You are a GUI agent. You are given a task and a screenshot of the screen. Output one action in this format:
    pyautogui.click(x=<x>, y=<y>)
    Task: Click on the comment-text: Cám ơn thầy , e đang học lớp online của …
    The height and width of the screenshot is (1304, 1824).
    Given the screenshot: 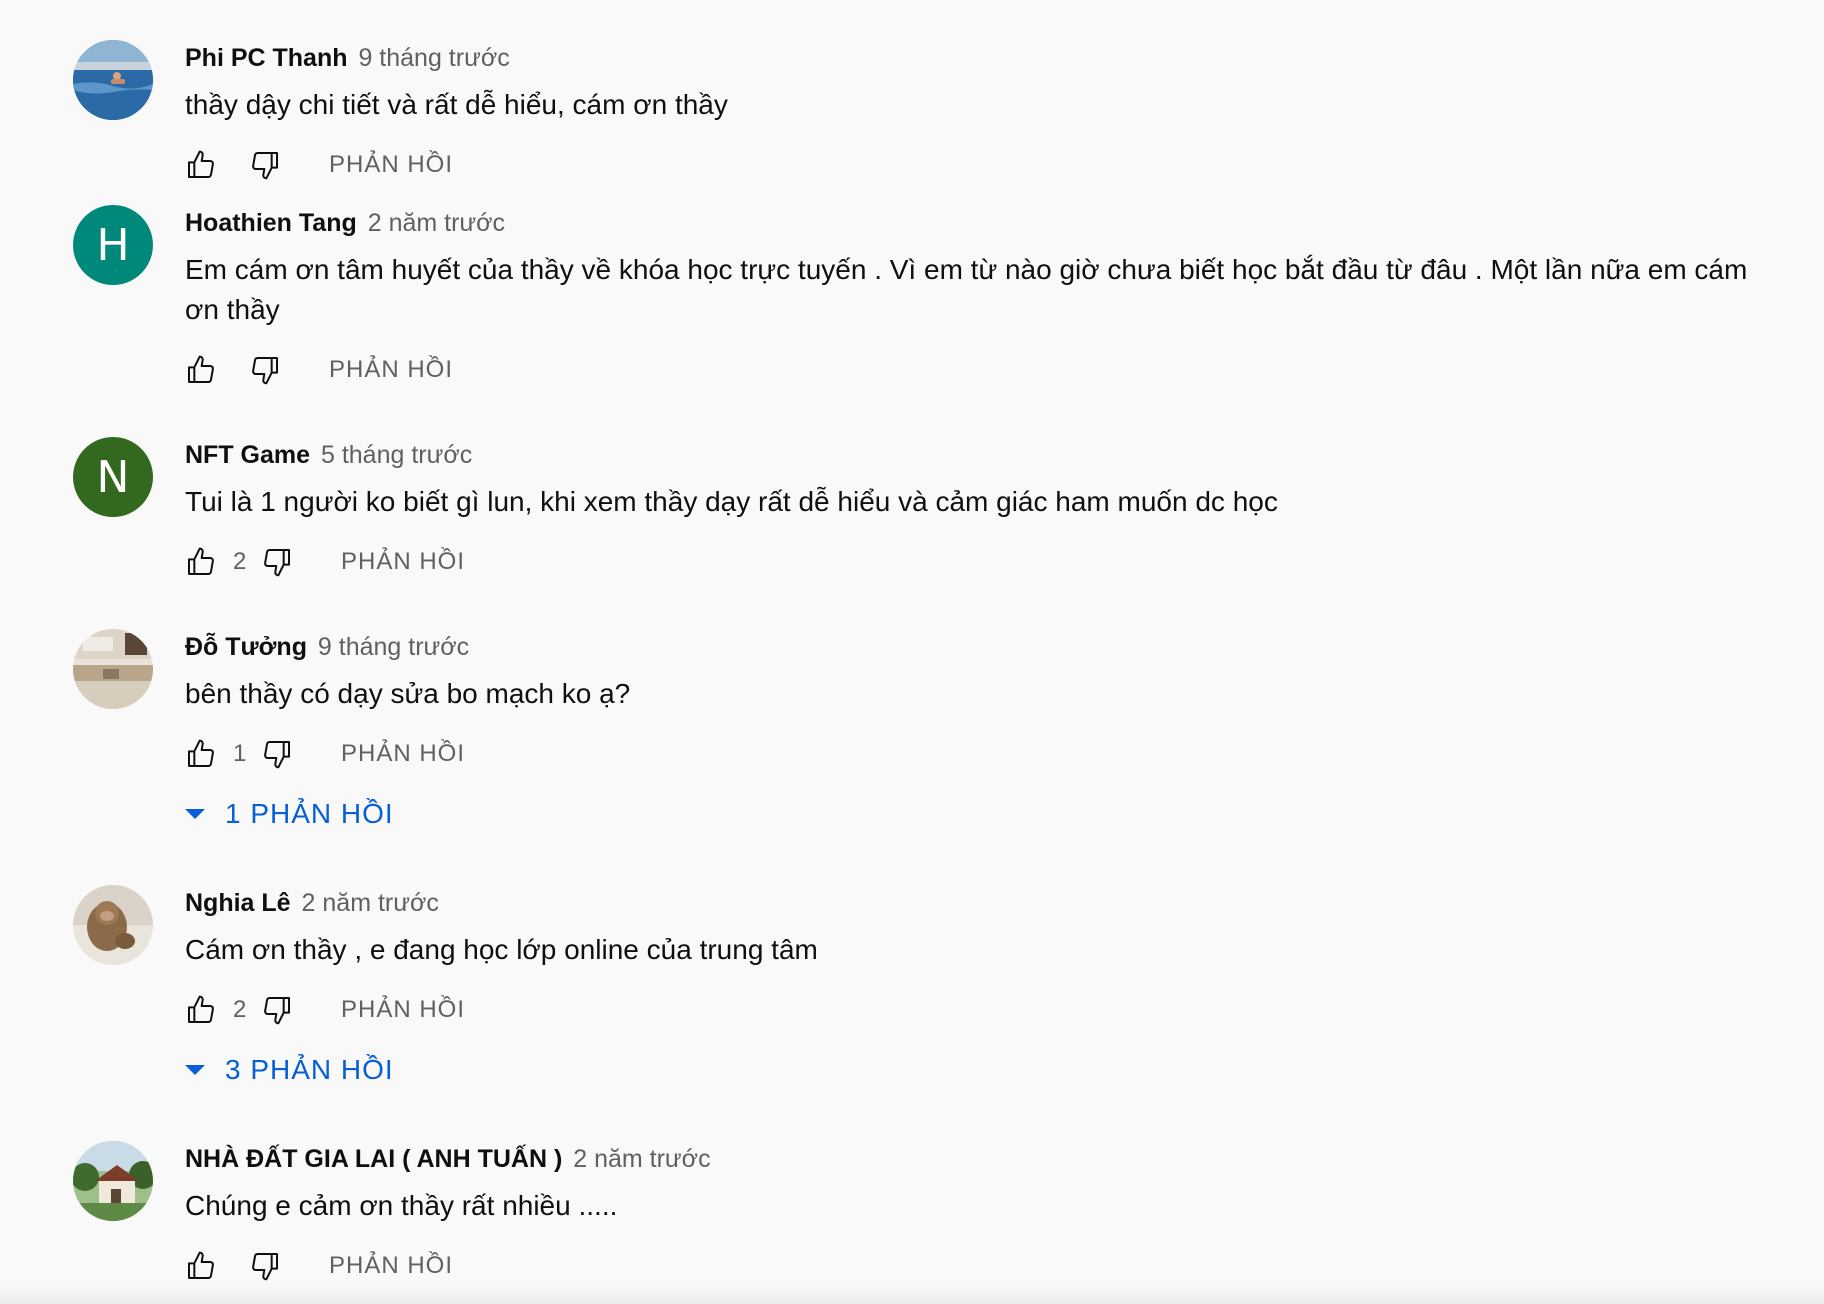 What is the action you would take?
    pyautogui.click(x=501, y=949)
    